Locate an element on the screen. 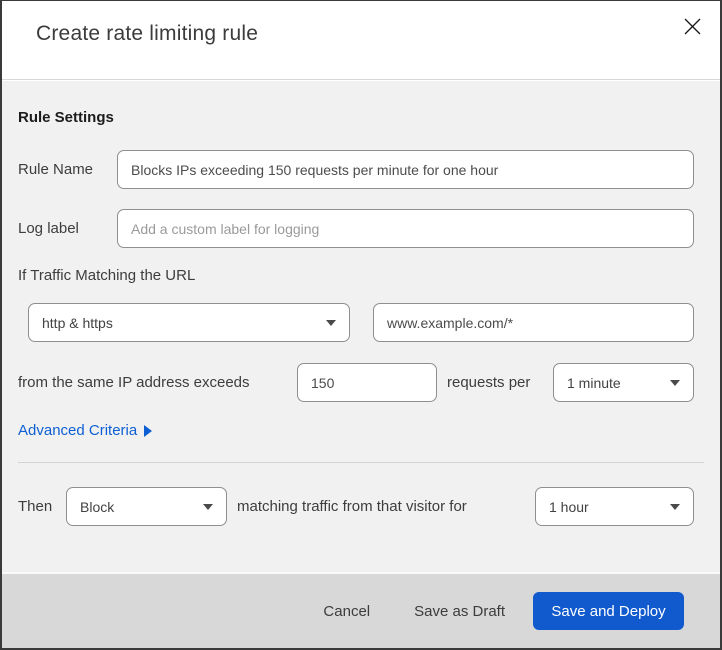 This screenshot has width=722, height=650. action-select-value: Block is located at coordinates (97, 506).